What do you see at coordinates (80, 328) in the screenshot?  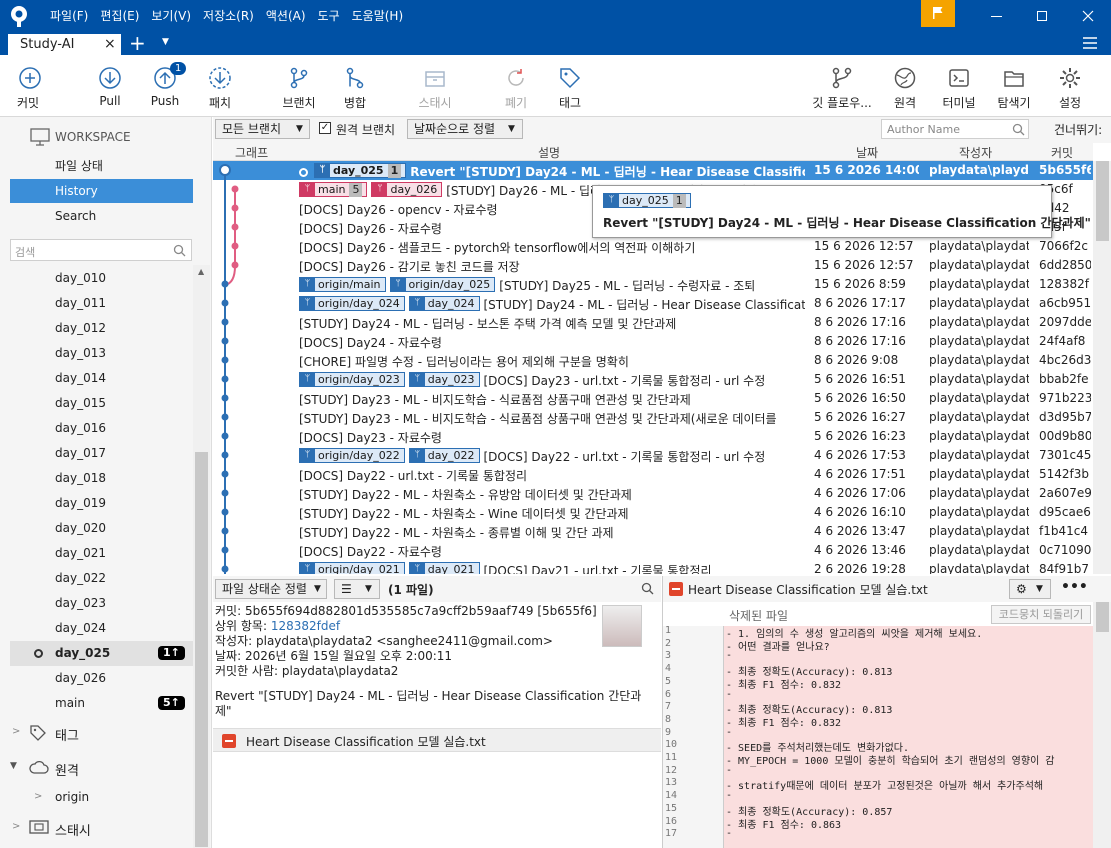 I see `sidebar-branch-day-012: day_012` at bounding box center [80, 328].